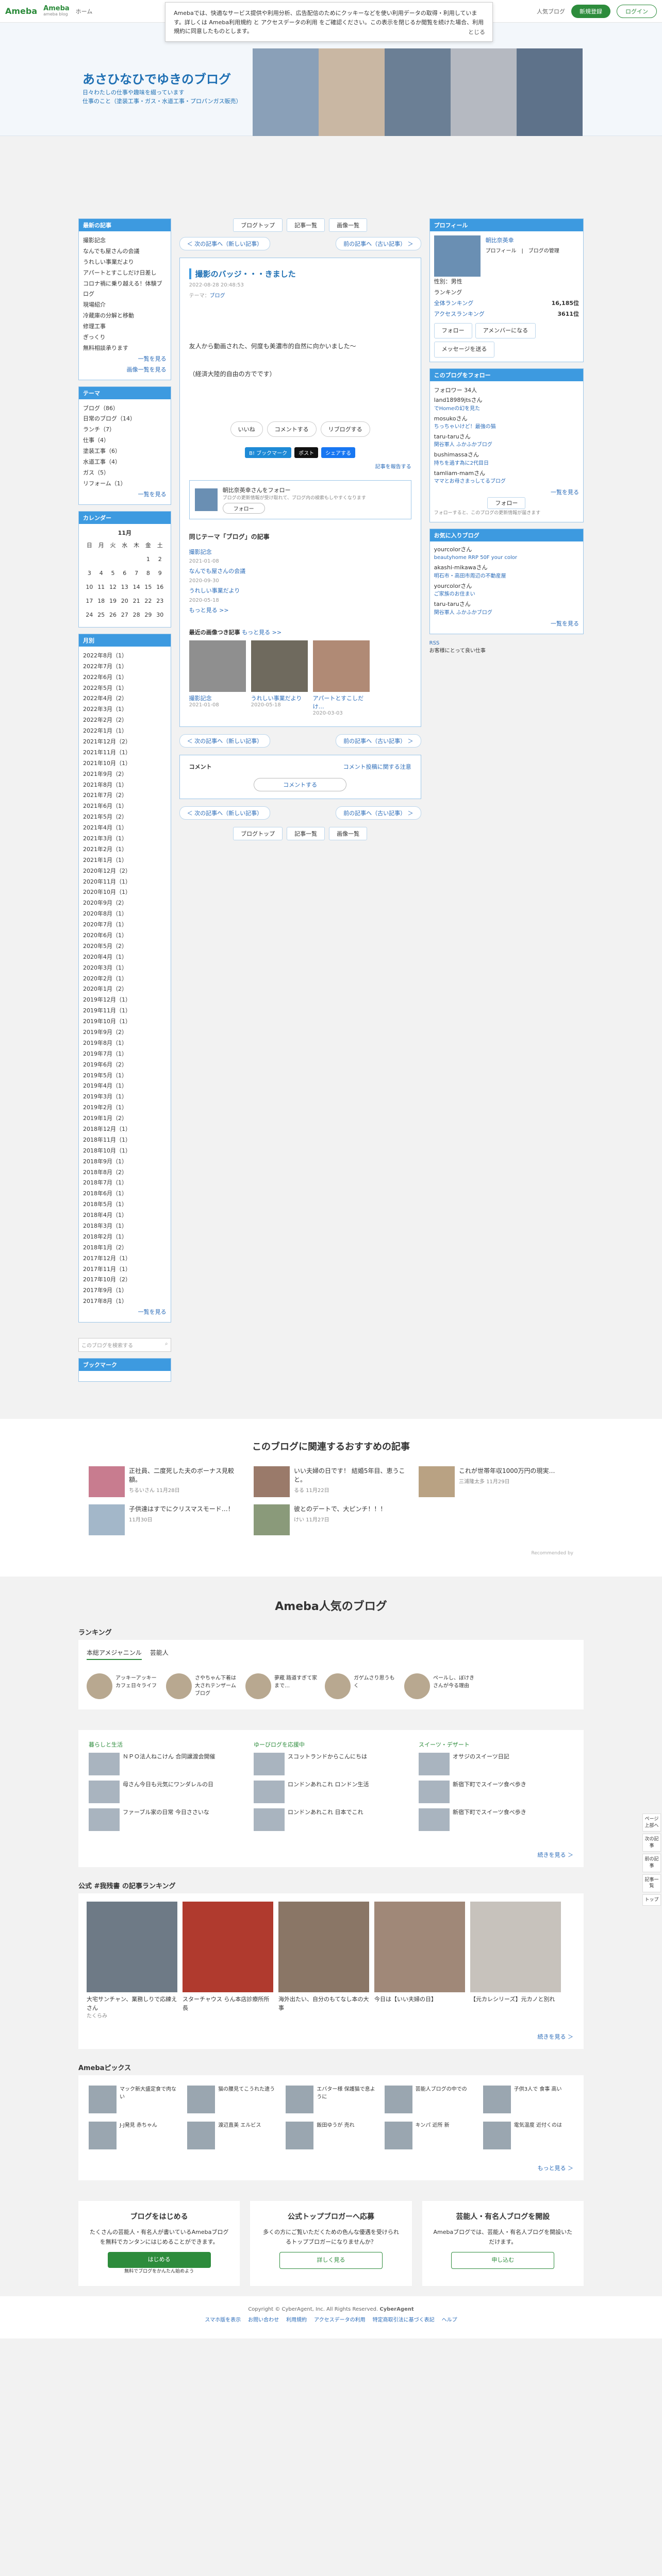 Image resolution: width=662 pixels, height=2576 pixels. I want to click on archive-link: 2022年8月（1）, so click(125, 657).